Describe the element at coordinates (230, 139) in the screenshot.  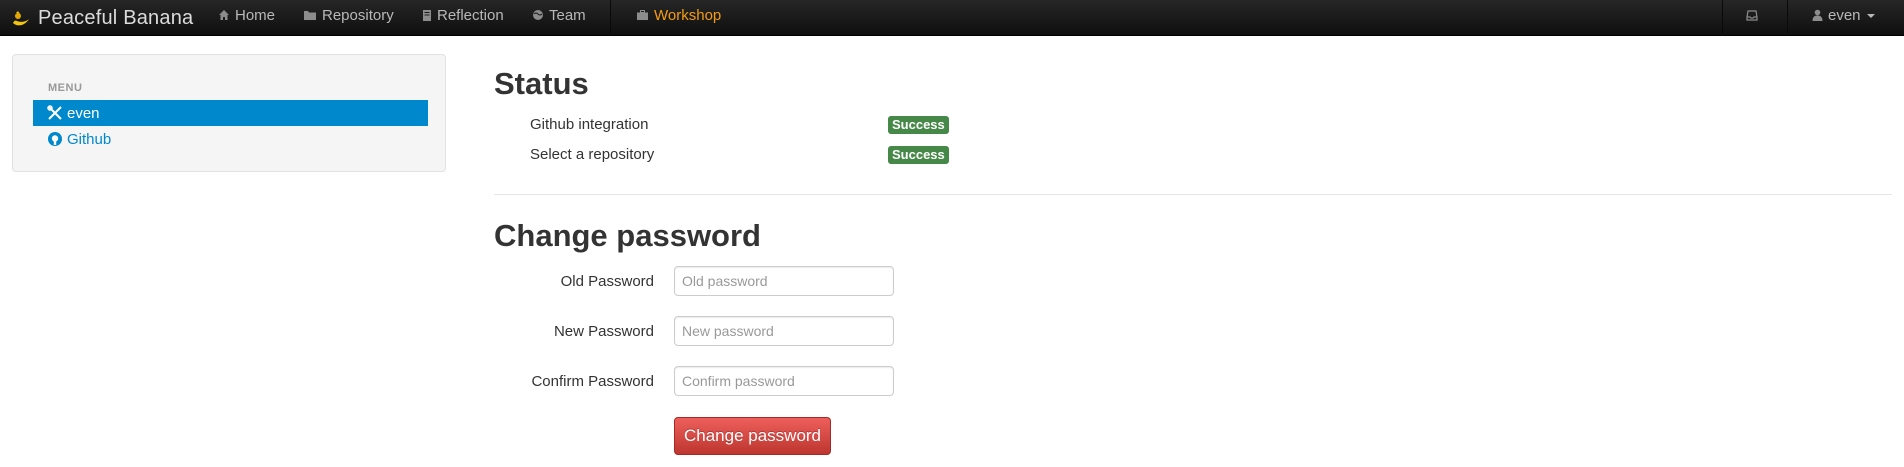
I see `sidebar-item-github: Github` at that location.